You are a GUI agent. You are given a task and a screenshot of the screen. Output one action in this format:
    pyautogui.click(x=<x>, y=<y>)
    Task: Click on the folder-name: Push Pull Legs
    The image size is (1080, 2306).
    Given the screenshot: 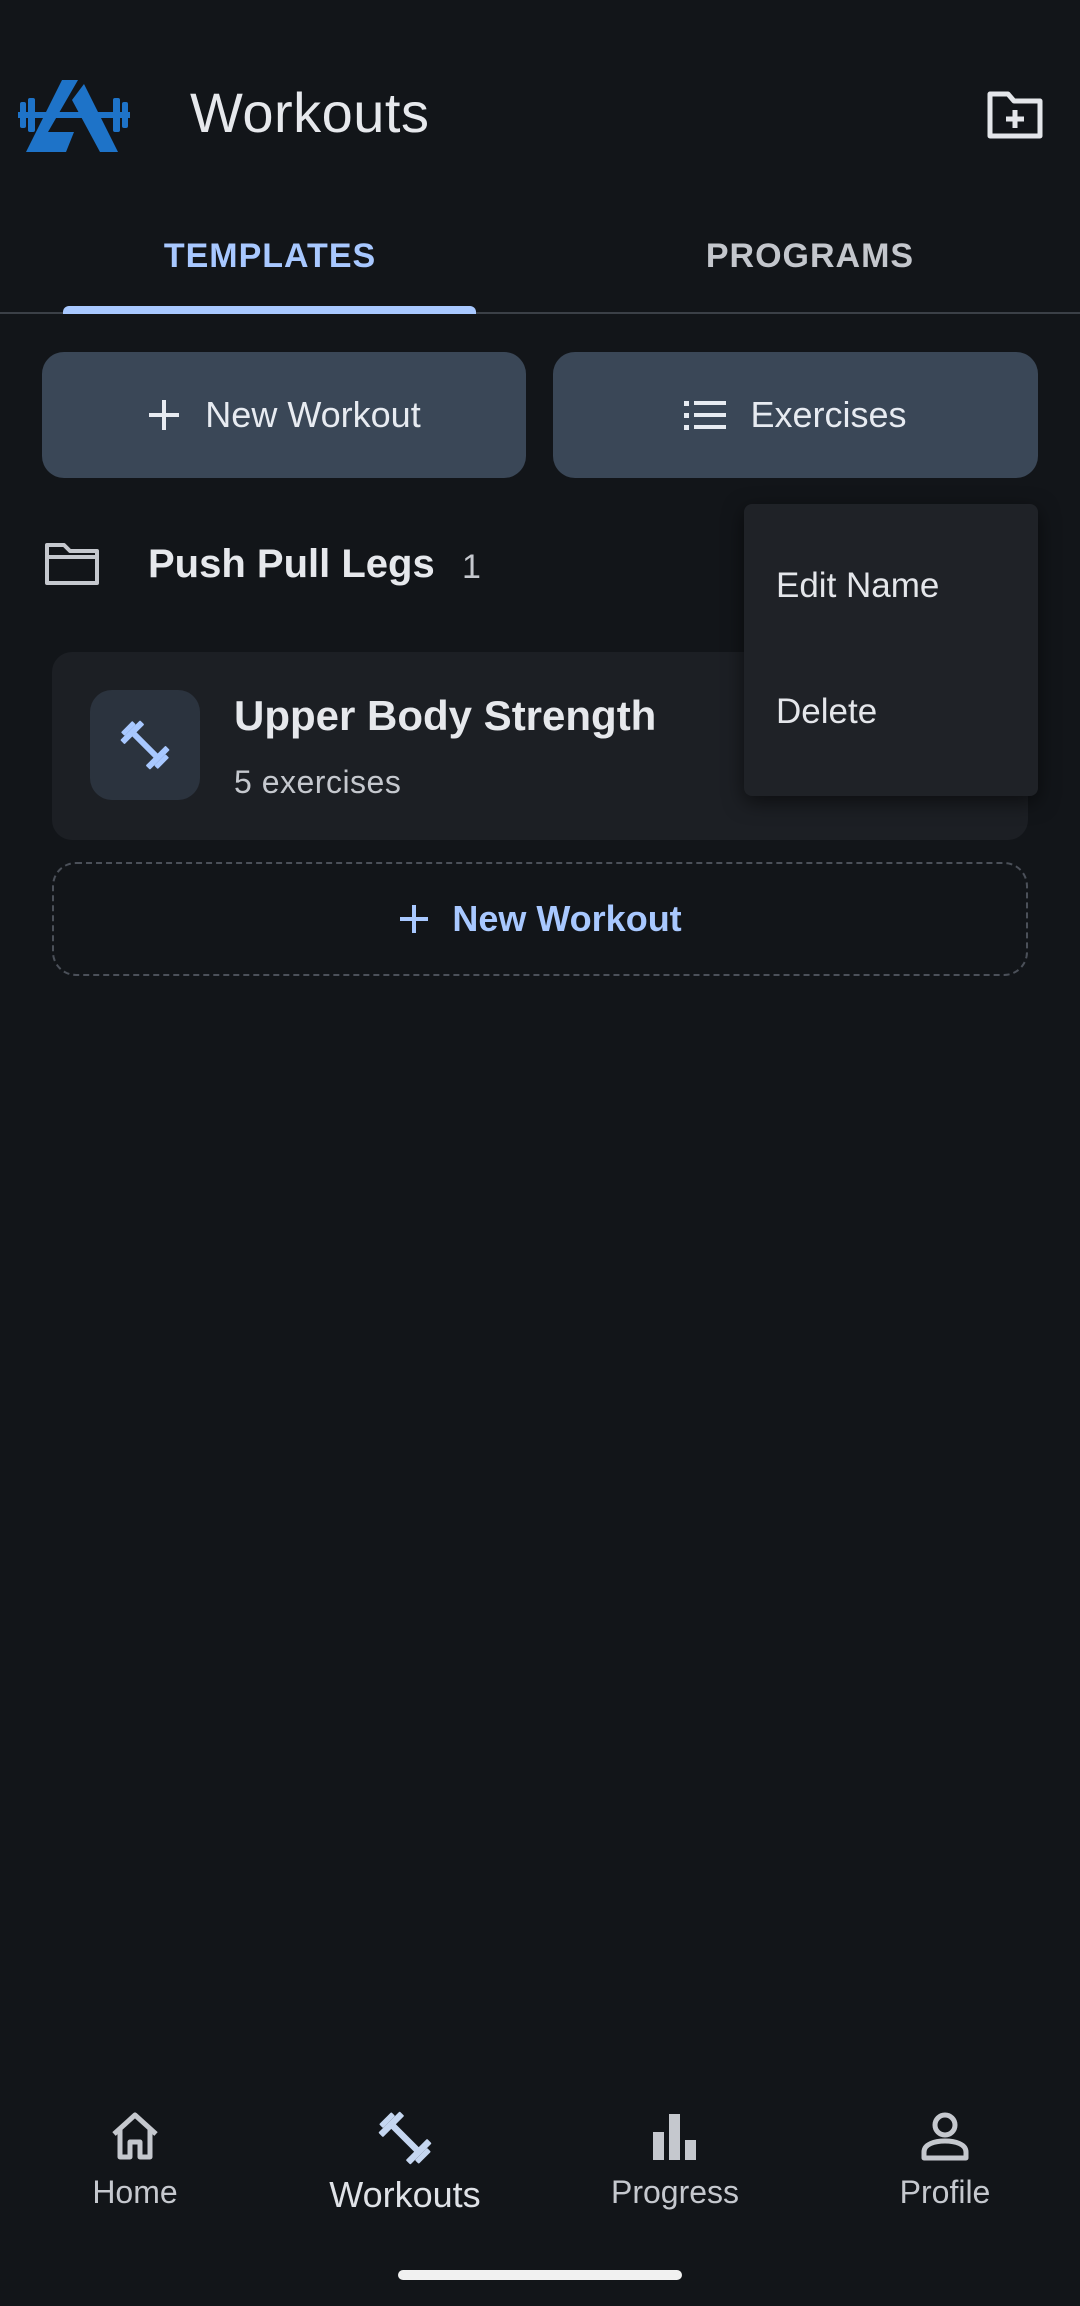 What is the action you would take?
    pyautogui.click(x=291, y=564)
    